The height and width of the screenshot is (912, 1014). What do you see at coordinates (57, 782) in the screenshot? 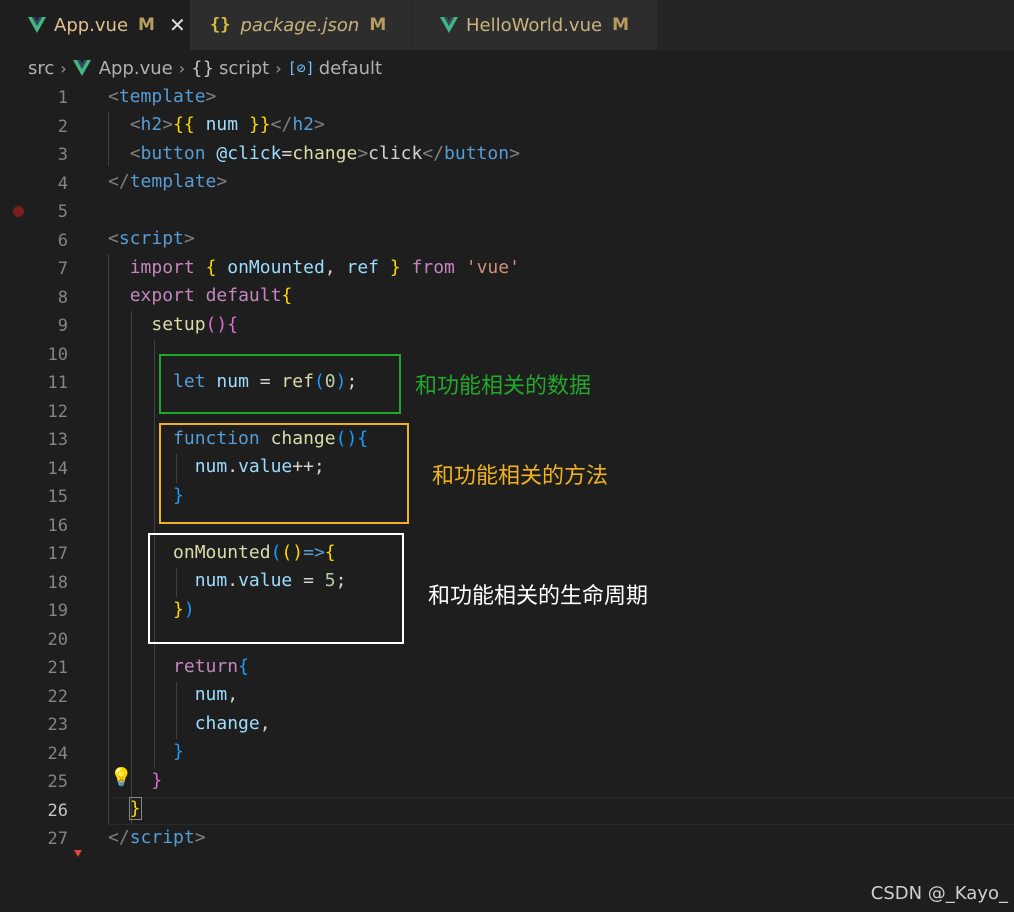
I see `line-number: 25` at bounding box center [57, 782].